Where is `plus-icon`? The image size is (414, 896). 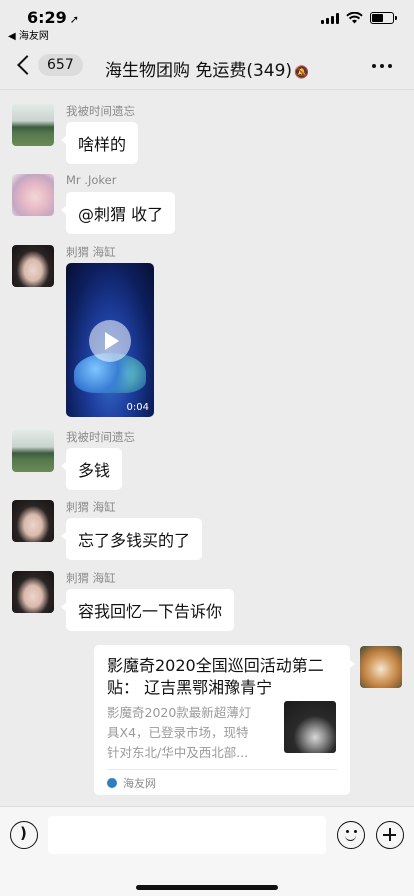
plus-icon is located at coordinates (390, 835).